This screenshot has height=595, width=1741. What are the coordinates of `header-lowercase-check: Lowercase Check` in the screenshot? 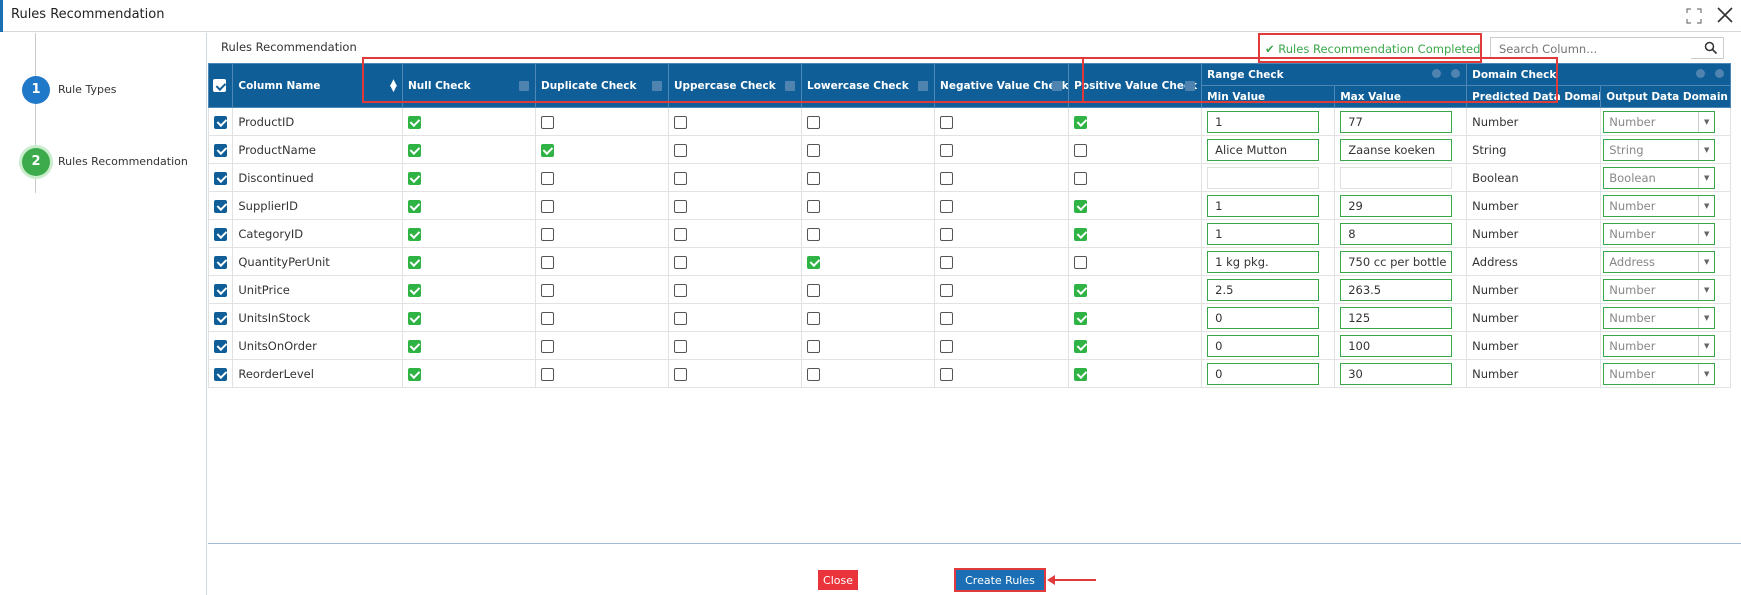 It's located at (868, 85).